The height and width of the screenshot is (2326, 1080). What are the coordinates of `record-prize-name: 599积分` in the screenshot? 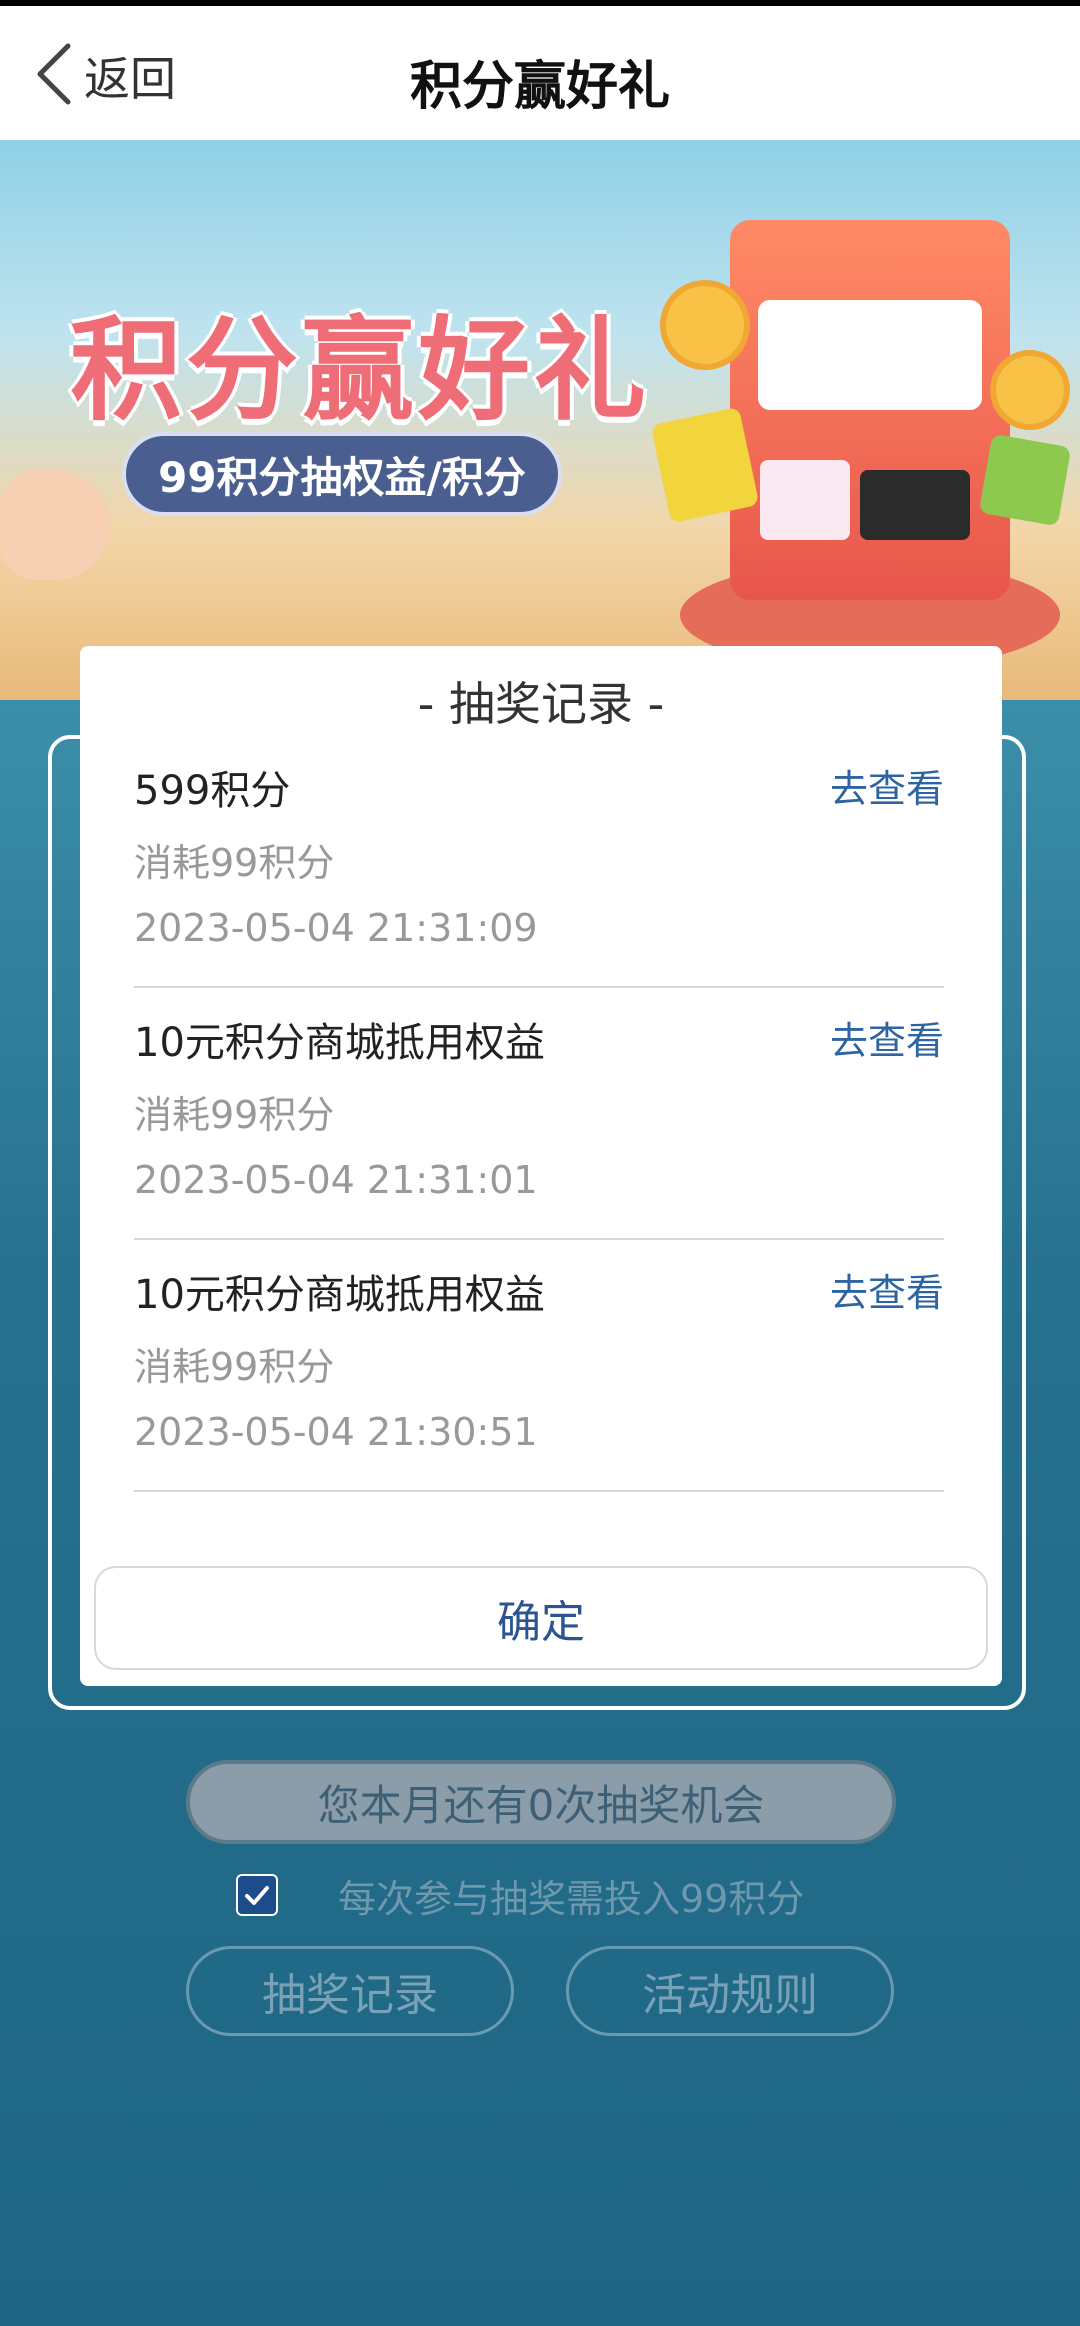 It's located at (212, 791).